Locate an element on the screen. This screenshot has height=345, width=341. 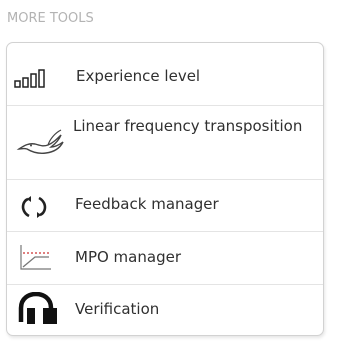
menu-item-label: Experience level is located at coordinates (138, 76).